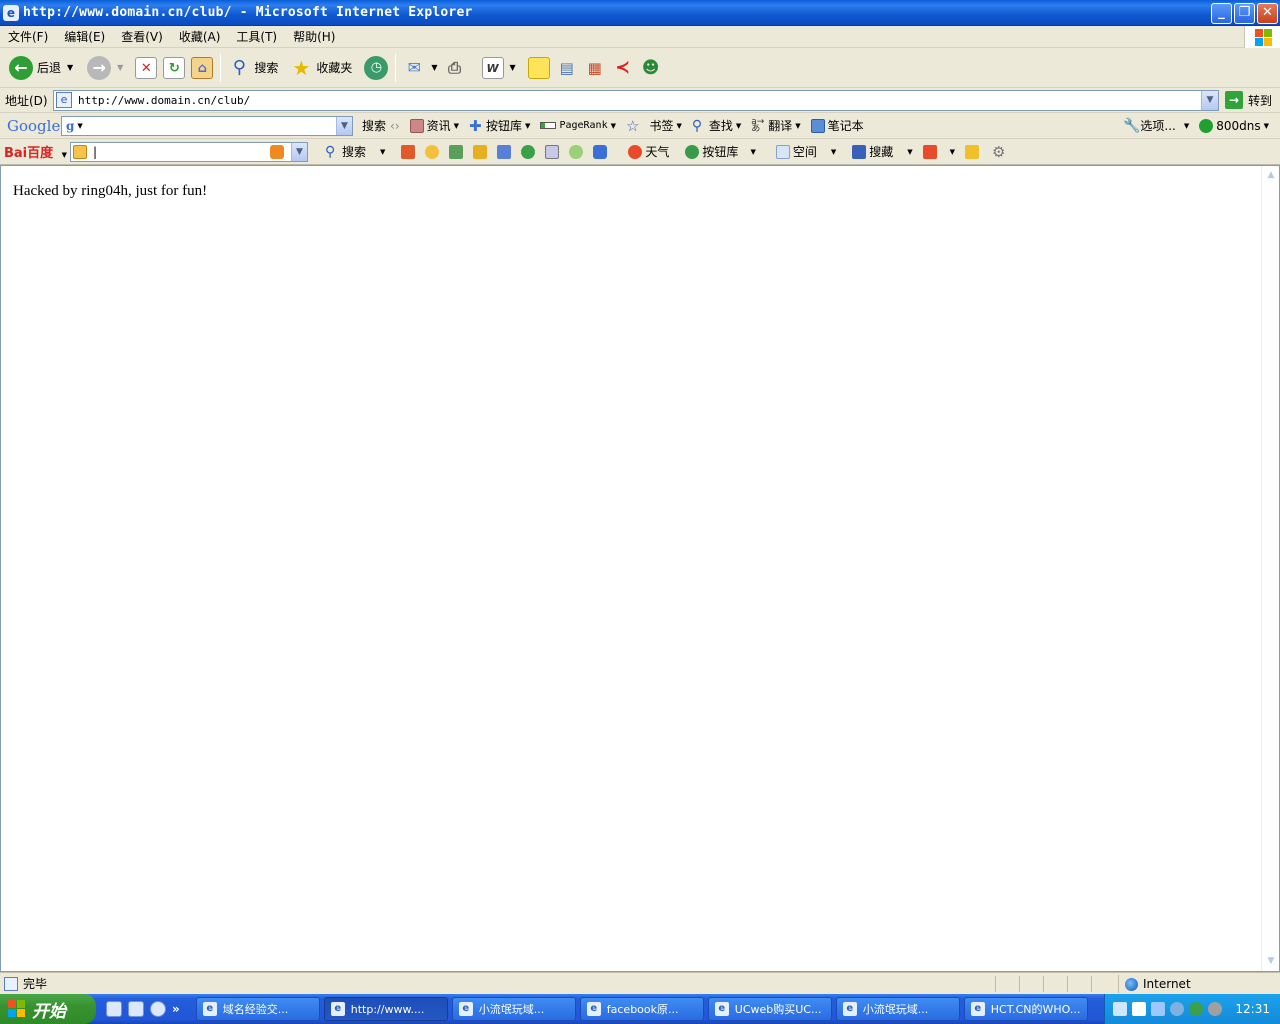 Image resolution: width=1280 pixels, height=1024 pixels. What do you see at coordinates (202, 68) in the screenshot?
I see `home-button: ⌂` at bounding box center [202, 68].